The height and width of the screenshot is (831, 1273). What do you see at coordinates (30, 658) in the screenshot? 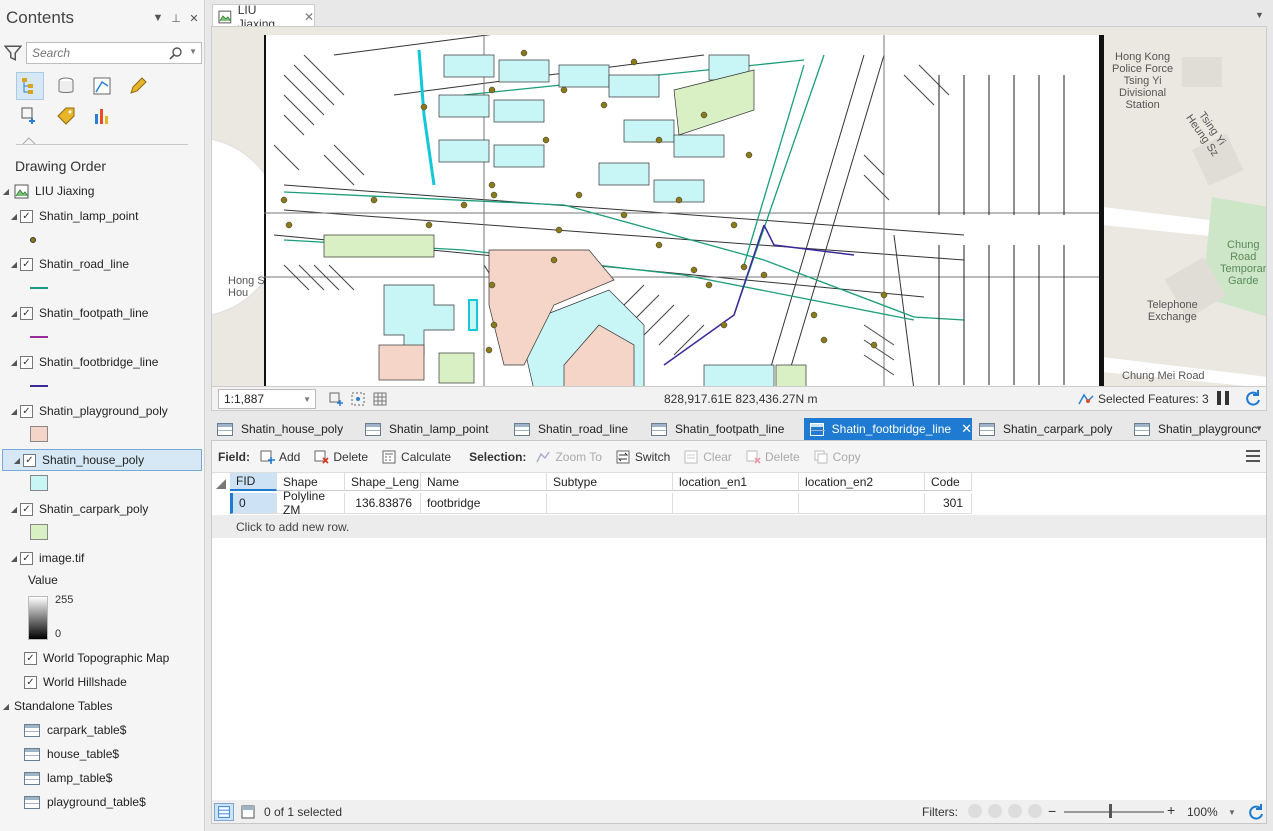
I see `basemap-visibility-checkbox: ✓` at bounding box center [30, 658].